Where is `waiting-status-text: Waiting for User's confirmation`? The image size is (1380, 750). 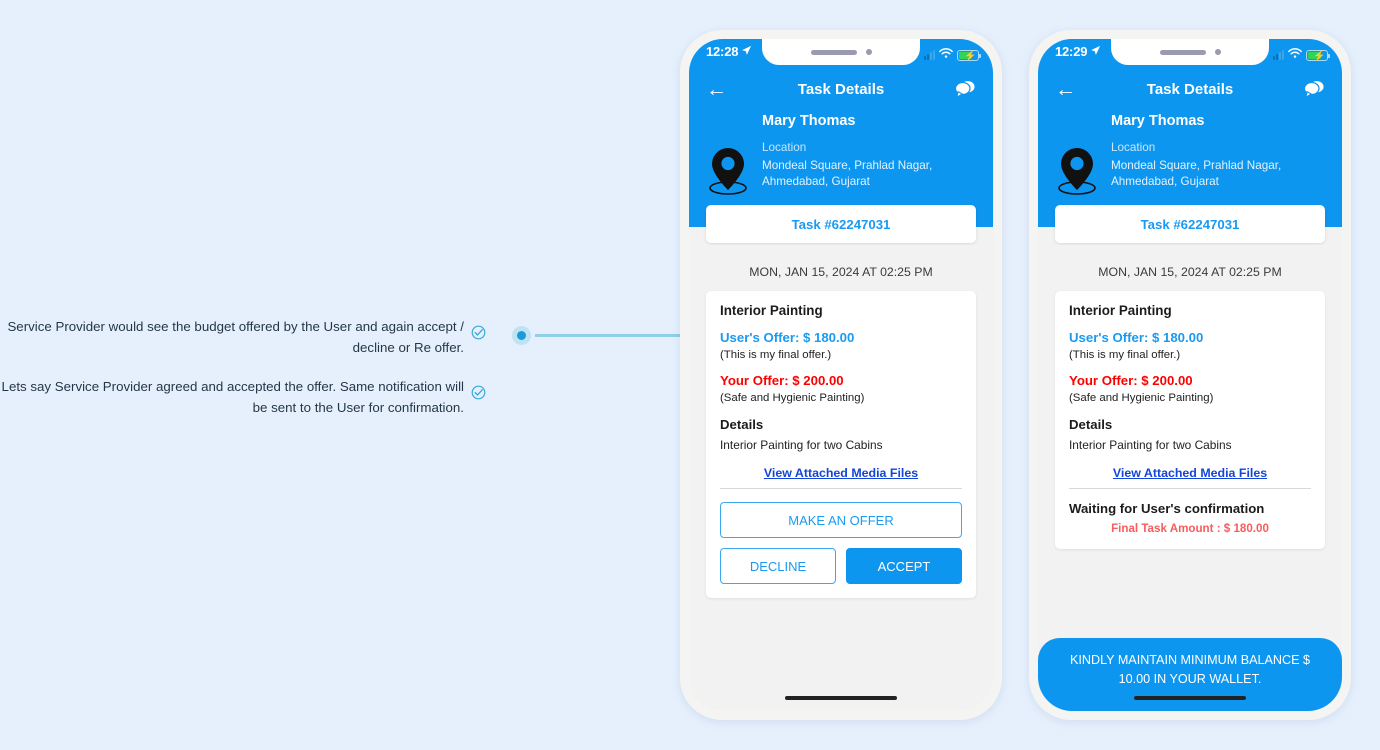
waiting-status-text: Waiting for User's confirmation is located at coordinates (1167, 508).